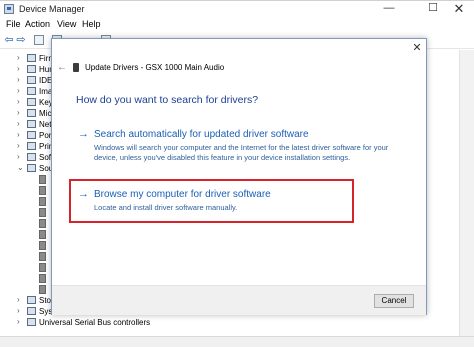 The image size is (474, 347). What do you see at coordinates (182, 194) in the screenshot?
I see `option-title: Browse my computer for driver software` at bounding box center [182, 194].